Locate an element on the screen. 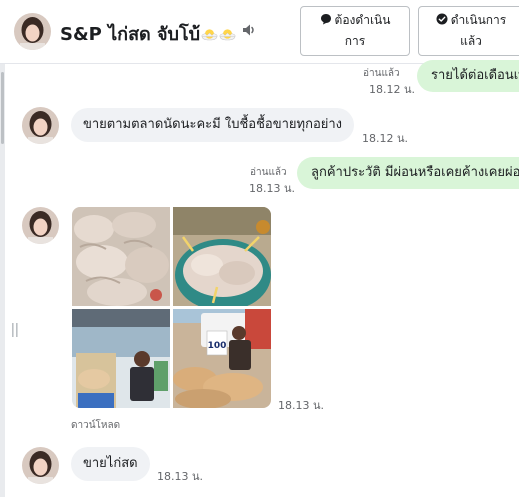 The width and height of the screenshot is (519, 497). outgoing-message: ลูกค้าประวัติ มีผ่อนหรือเคยค้างเคยผ่อน is located at coordinates (408, 173).